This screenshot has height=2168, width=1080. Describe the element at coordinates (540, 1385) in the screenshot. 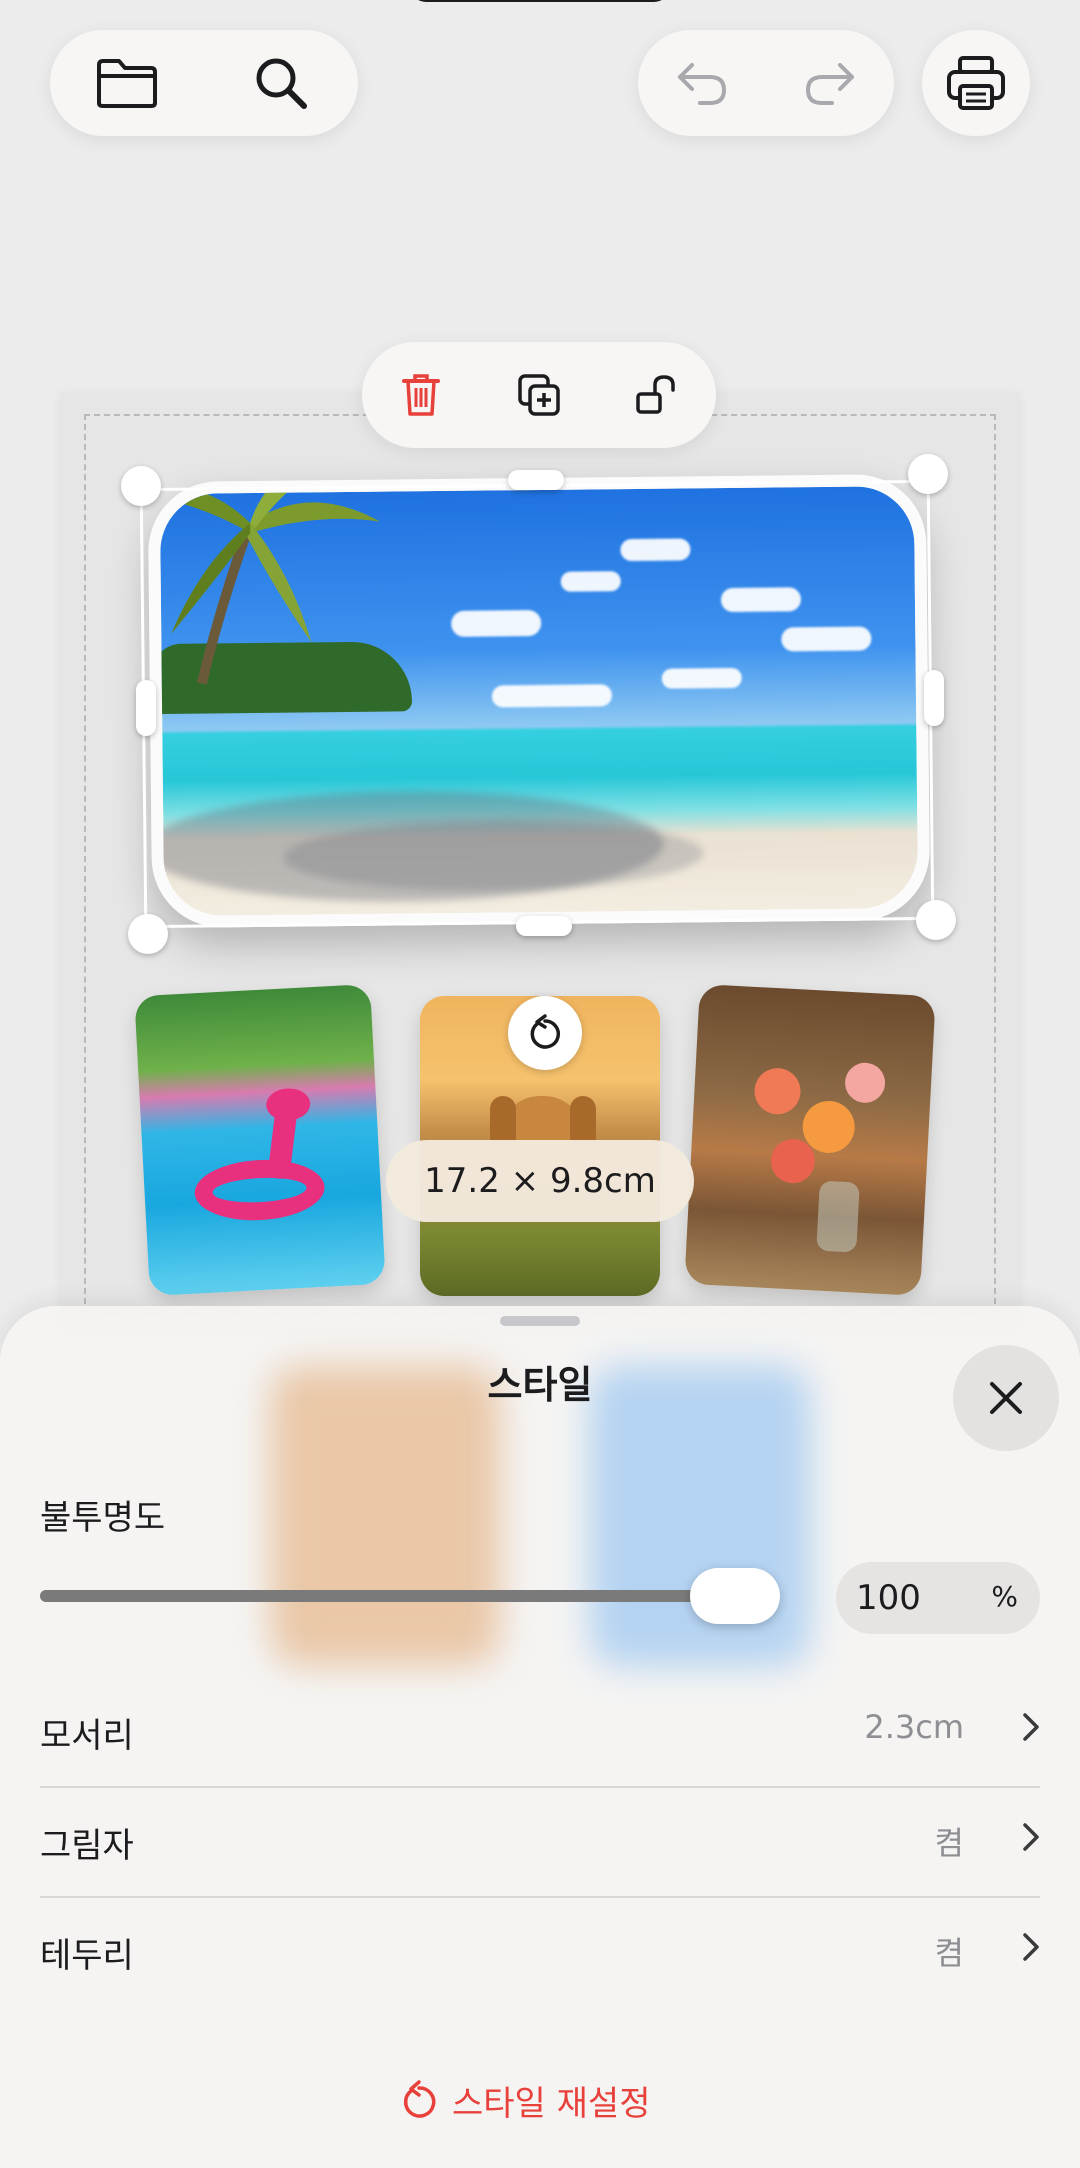

I see `sheet-title: 스타일` at that location.